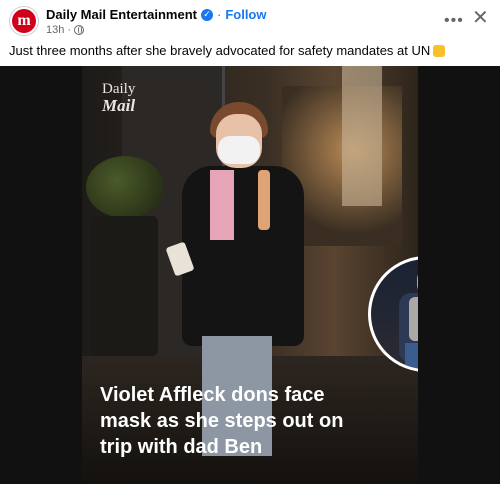 Image resolution: width=500 pixels, height=484 pixels. Describe the element at coordinates (393, 314) in the screenshot. I see `inset-photo-circle` at that location.